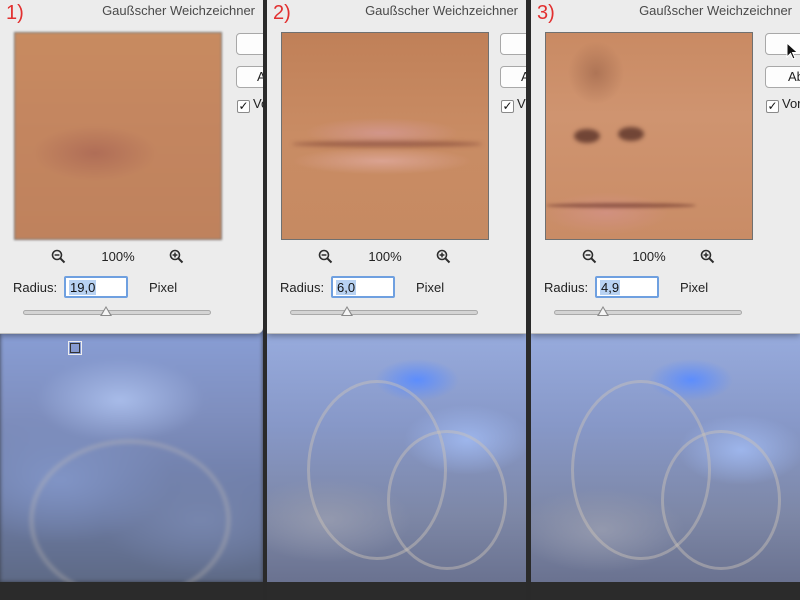  I want to click on radius-row: Radius: 4,9 Pixel, so click(659, 287).